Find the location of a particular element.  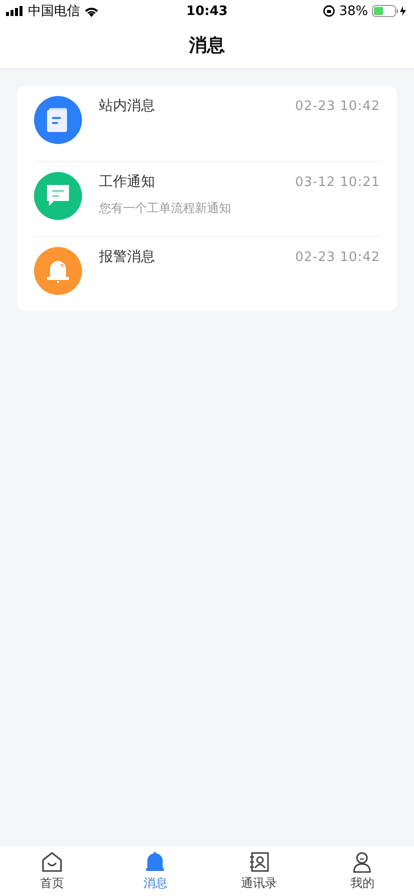

tab-item: 我的 is located at coordinates (362, 871).